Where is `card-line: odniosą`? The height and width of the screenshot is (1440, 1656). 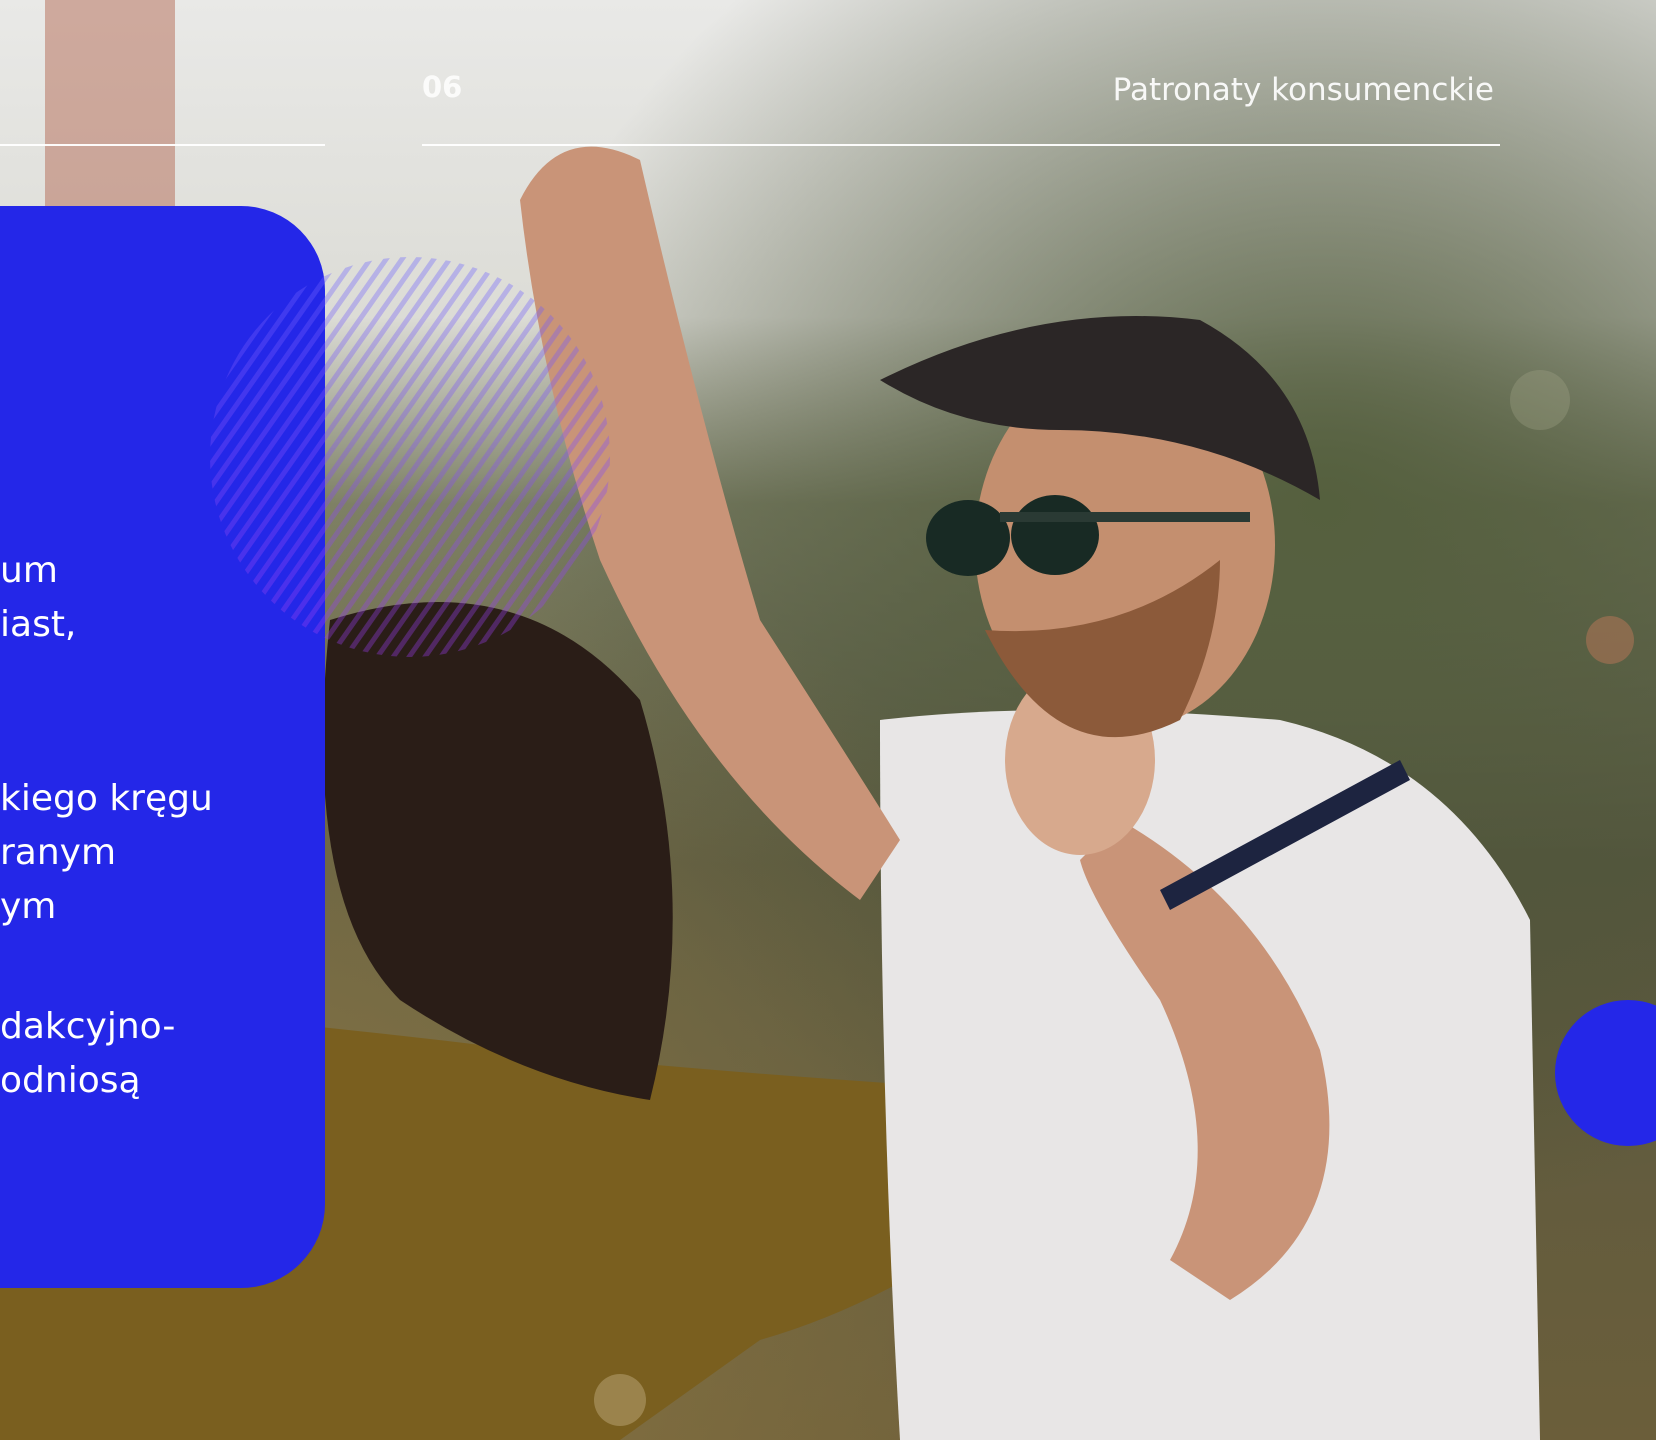 card-line: odniosą is located at coordinates (70, 1080).